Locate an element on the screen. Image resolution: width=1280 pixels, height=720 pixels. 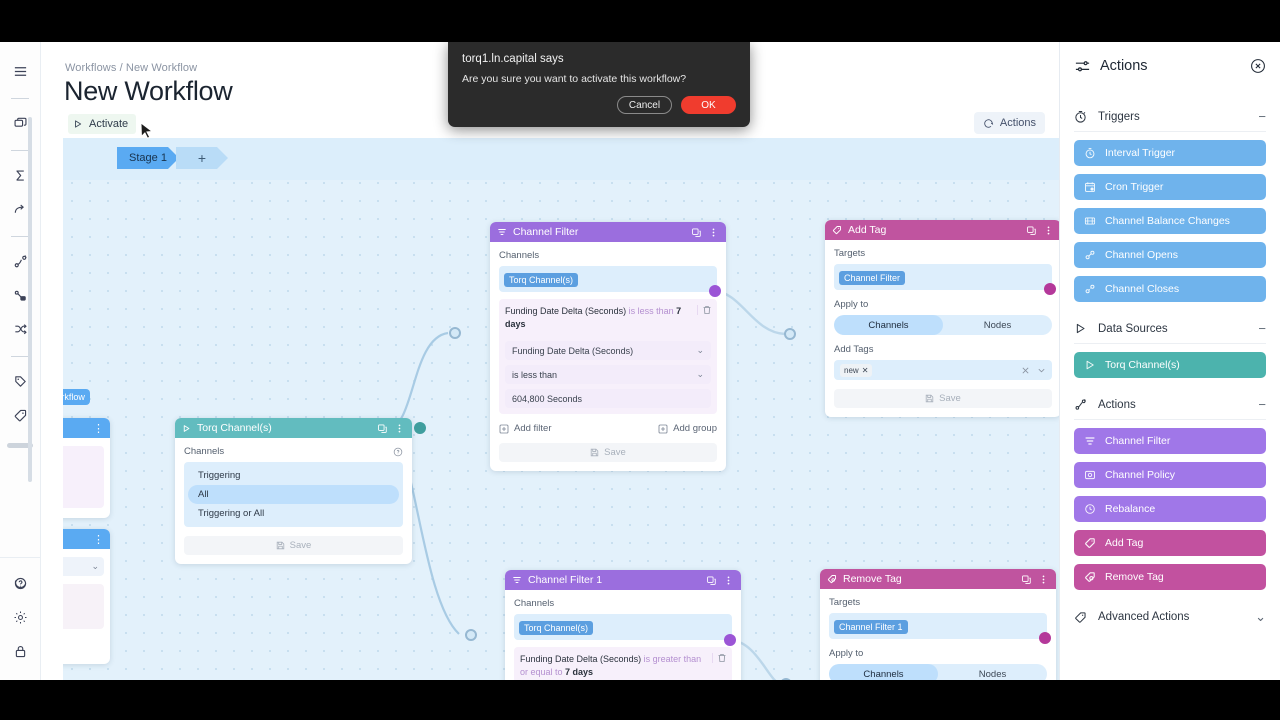
actions-toolbar-button: Actions is located at coordinates (1009, 123).